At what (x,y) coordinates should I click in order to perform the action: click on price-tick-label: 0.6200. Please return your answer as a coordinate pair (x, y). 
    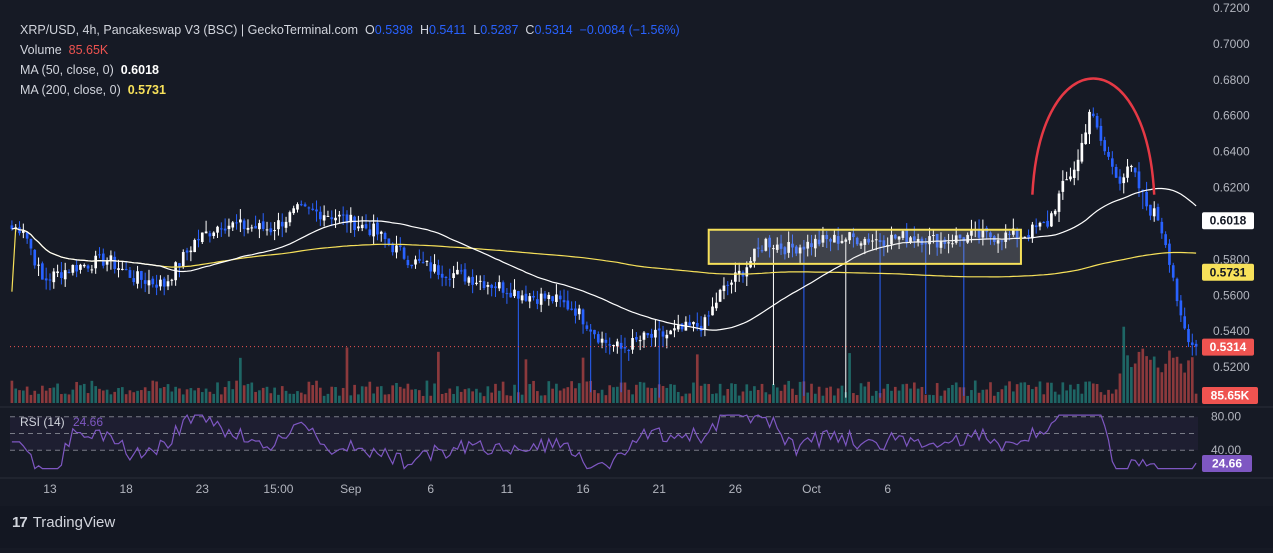
    Looking at the image, I should click on (1231, 188).